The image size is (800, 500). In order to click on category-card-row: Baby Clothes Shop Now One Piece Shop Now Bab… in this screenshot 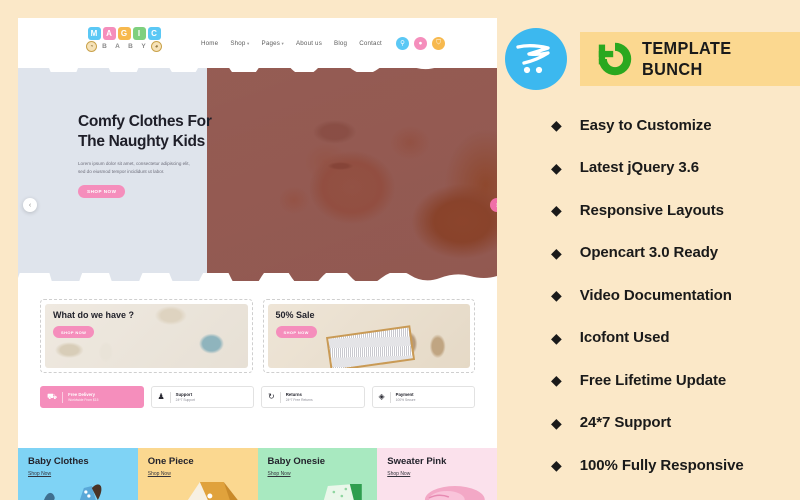, I will do `click(257, 474)`.